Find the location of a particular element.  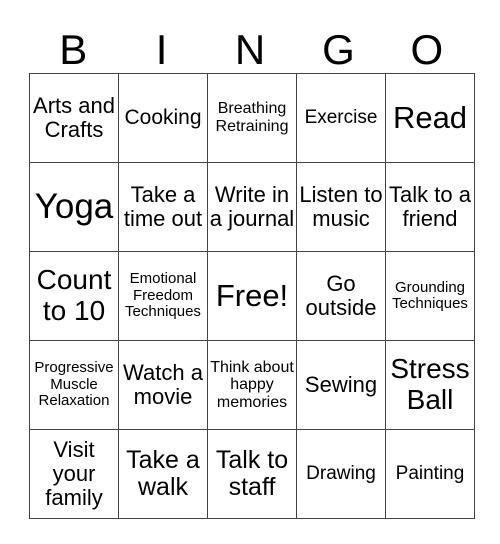

bingo-cell: Grounding Techniques is located at coordinates (430, 296).